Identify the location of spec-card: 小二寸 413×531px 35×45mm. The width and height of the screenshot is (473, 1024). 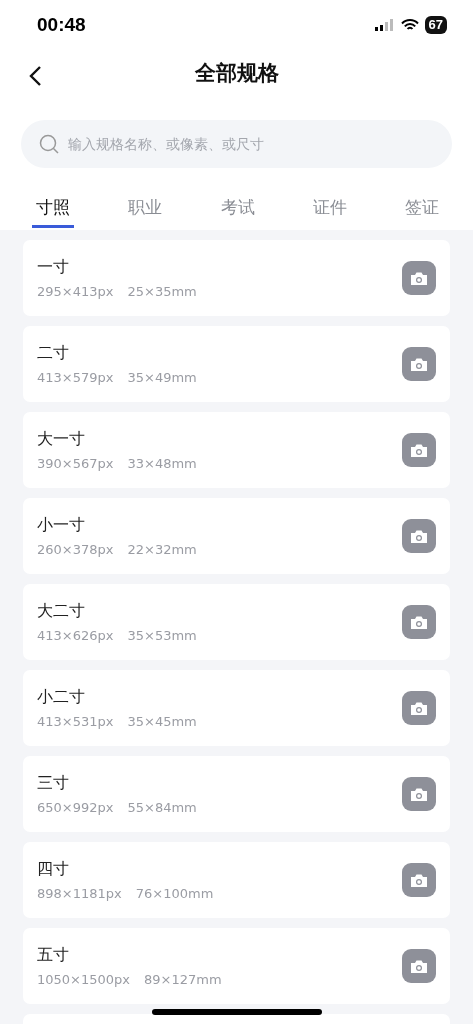
(236, 708).